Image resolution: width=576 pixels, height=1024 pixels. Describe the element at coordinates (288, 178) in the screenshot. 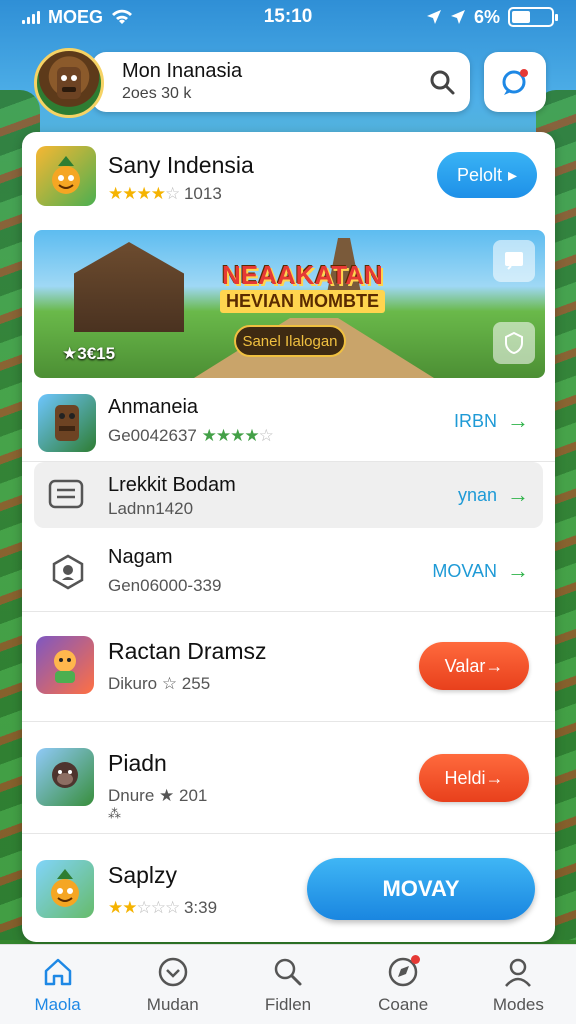

I see `featured-app: Sany Indensia ★★★★☆ 1013 Pelolt ▸` at that location.